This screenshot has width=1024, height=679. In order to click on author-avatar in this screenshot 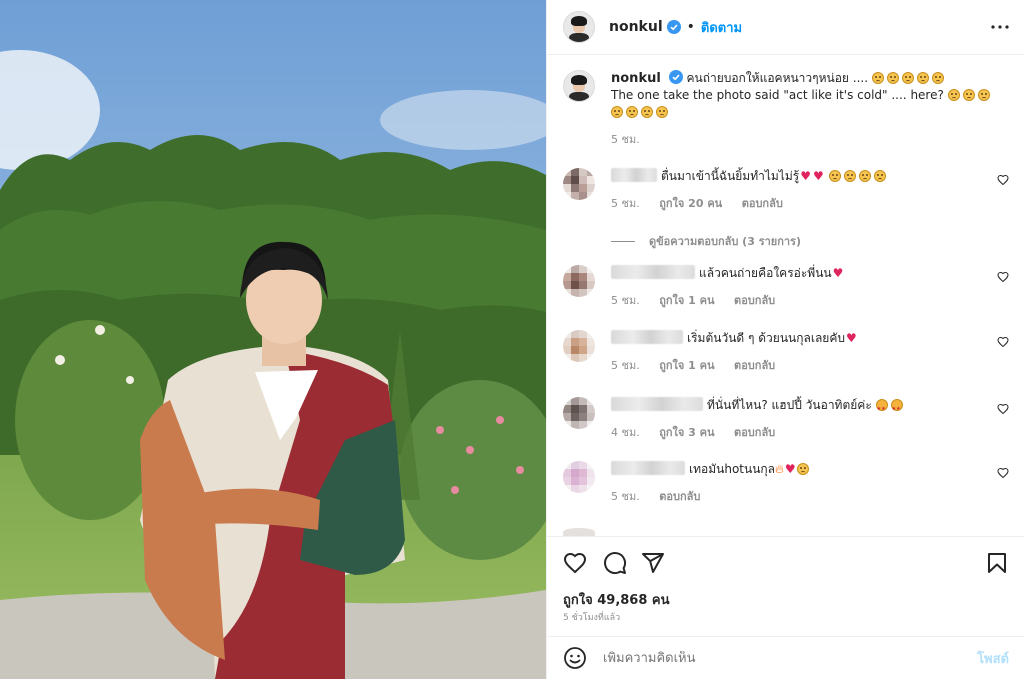, I will do `click(579, 27)`.